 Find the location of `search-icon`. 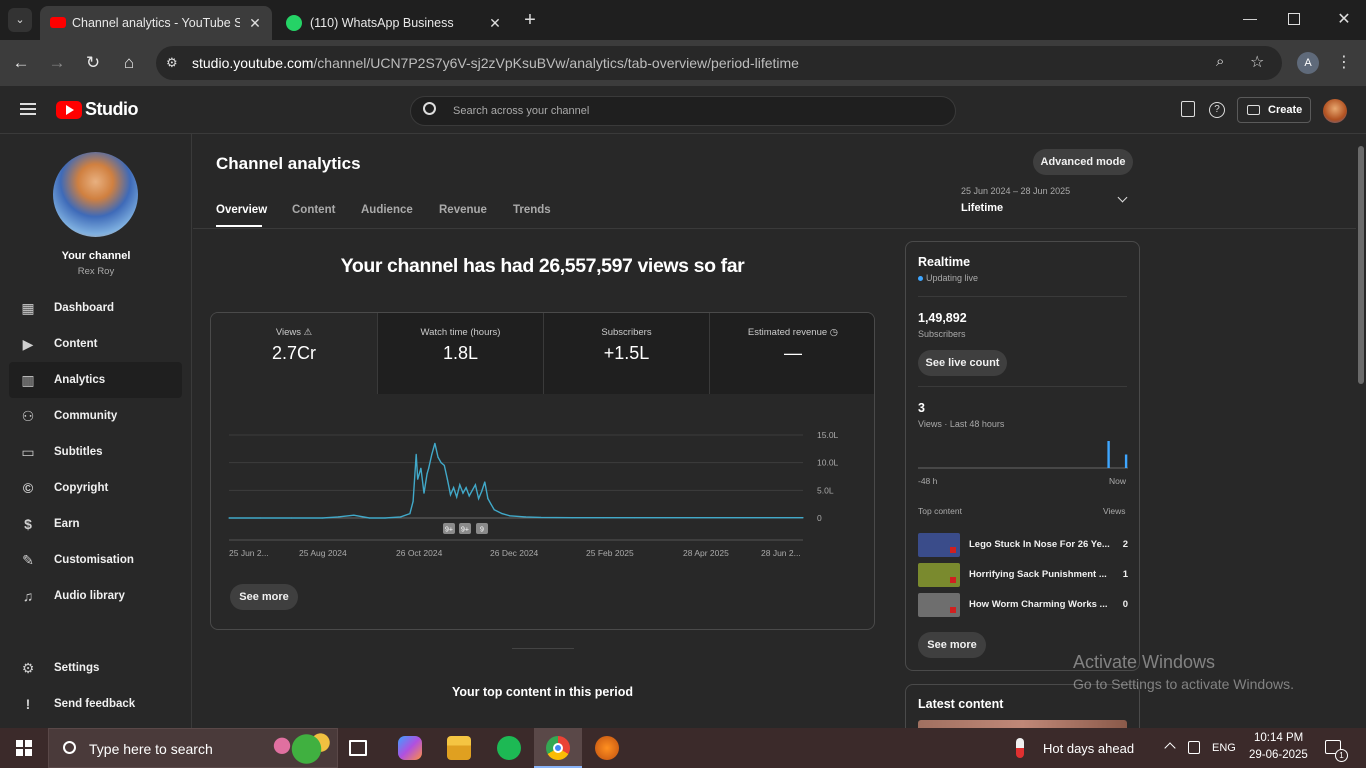

search-icon is located at coordinates (429, 108).